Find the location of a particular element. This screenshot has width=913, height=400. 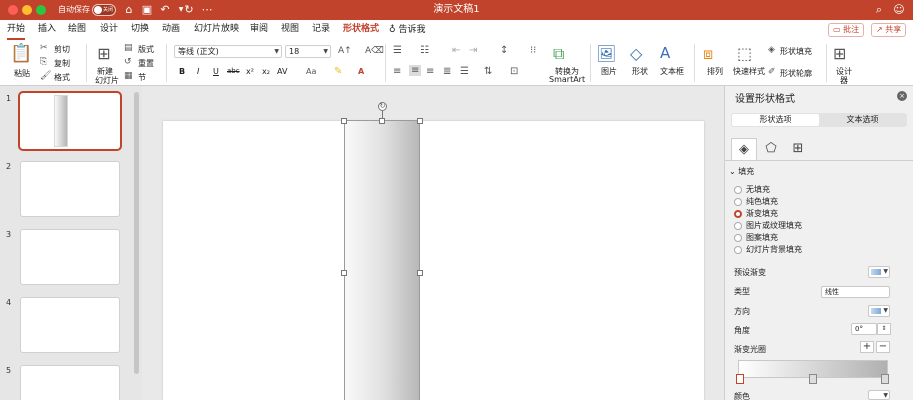

shape-icon: ◇ is located at coordinates (636, 53).